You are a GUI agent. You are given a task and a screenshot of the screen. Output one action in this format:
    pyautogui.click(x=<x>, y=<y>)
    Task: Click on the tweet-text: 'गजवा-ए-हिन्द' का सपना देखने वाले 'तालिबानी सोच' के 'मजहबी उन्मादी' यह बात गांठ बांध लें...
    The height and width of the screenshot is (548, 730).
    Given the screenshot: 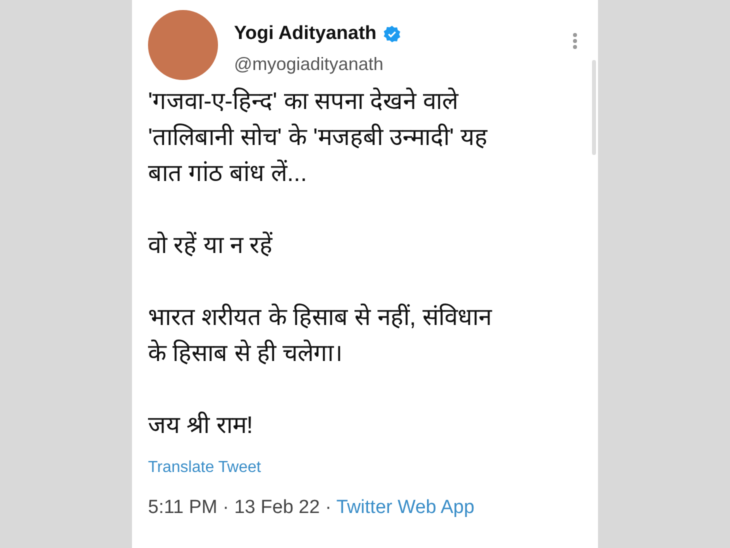 What is the action you would take?
    pyautogui.click(x=318, y=137)
    